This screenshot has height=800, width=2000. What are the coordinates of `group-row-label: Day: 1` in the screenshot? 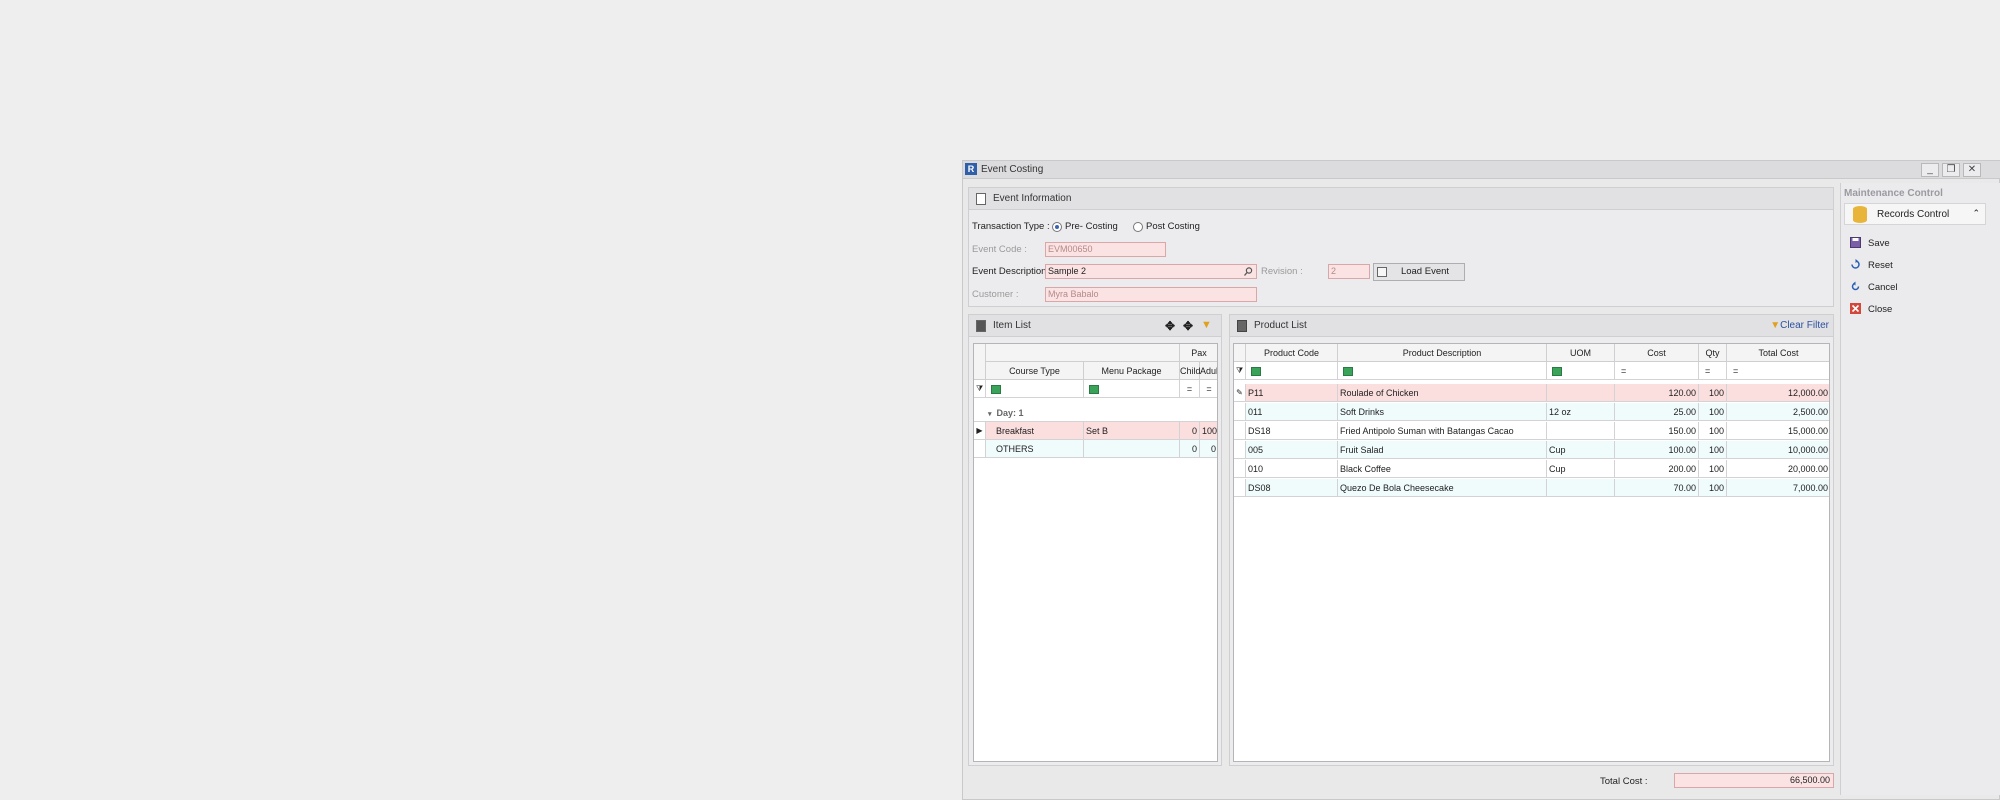 It's located at (1010, 413).